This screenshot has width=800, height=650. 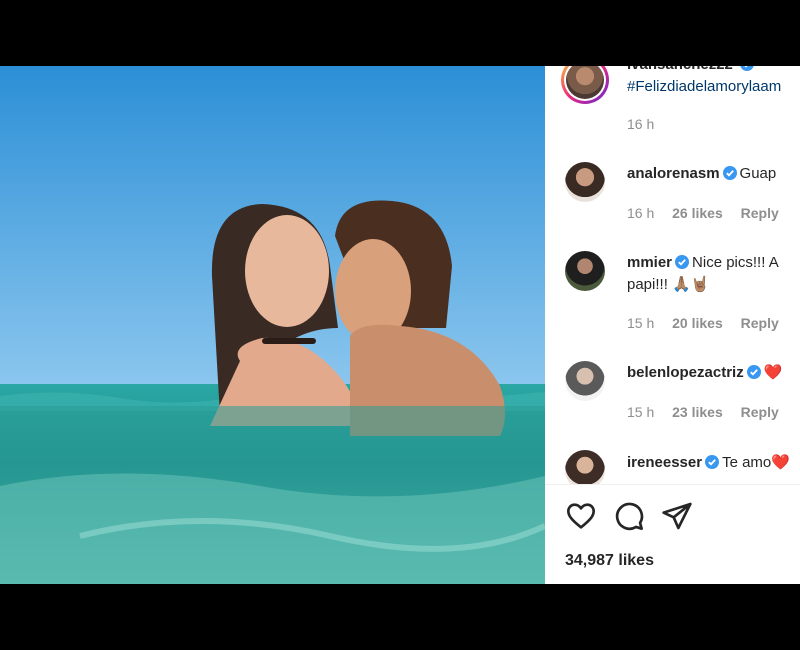 I want to click on comment-meta: 15 h 20 likes Reply, so click(x=710, y=323).